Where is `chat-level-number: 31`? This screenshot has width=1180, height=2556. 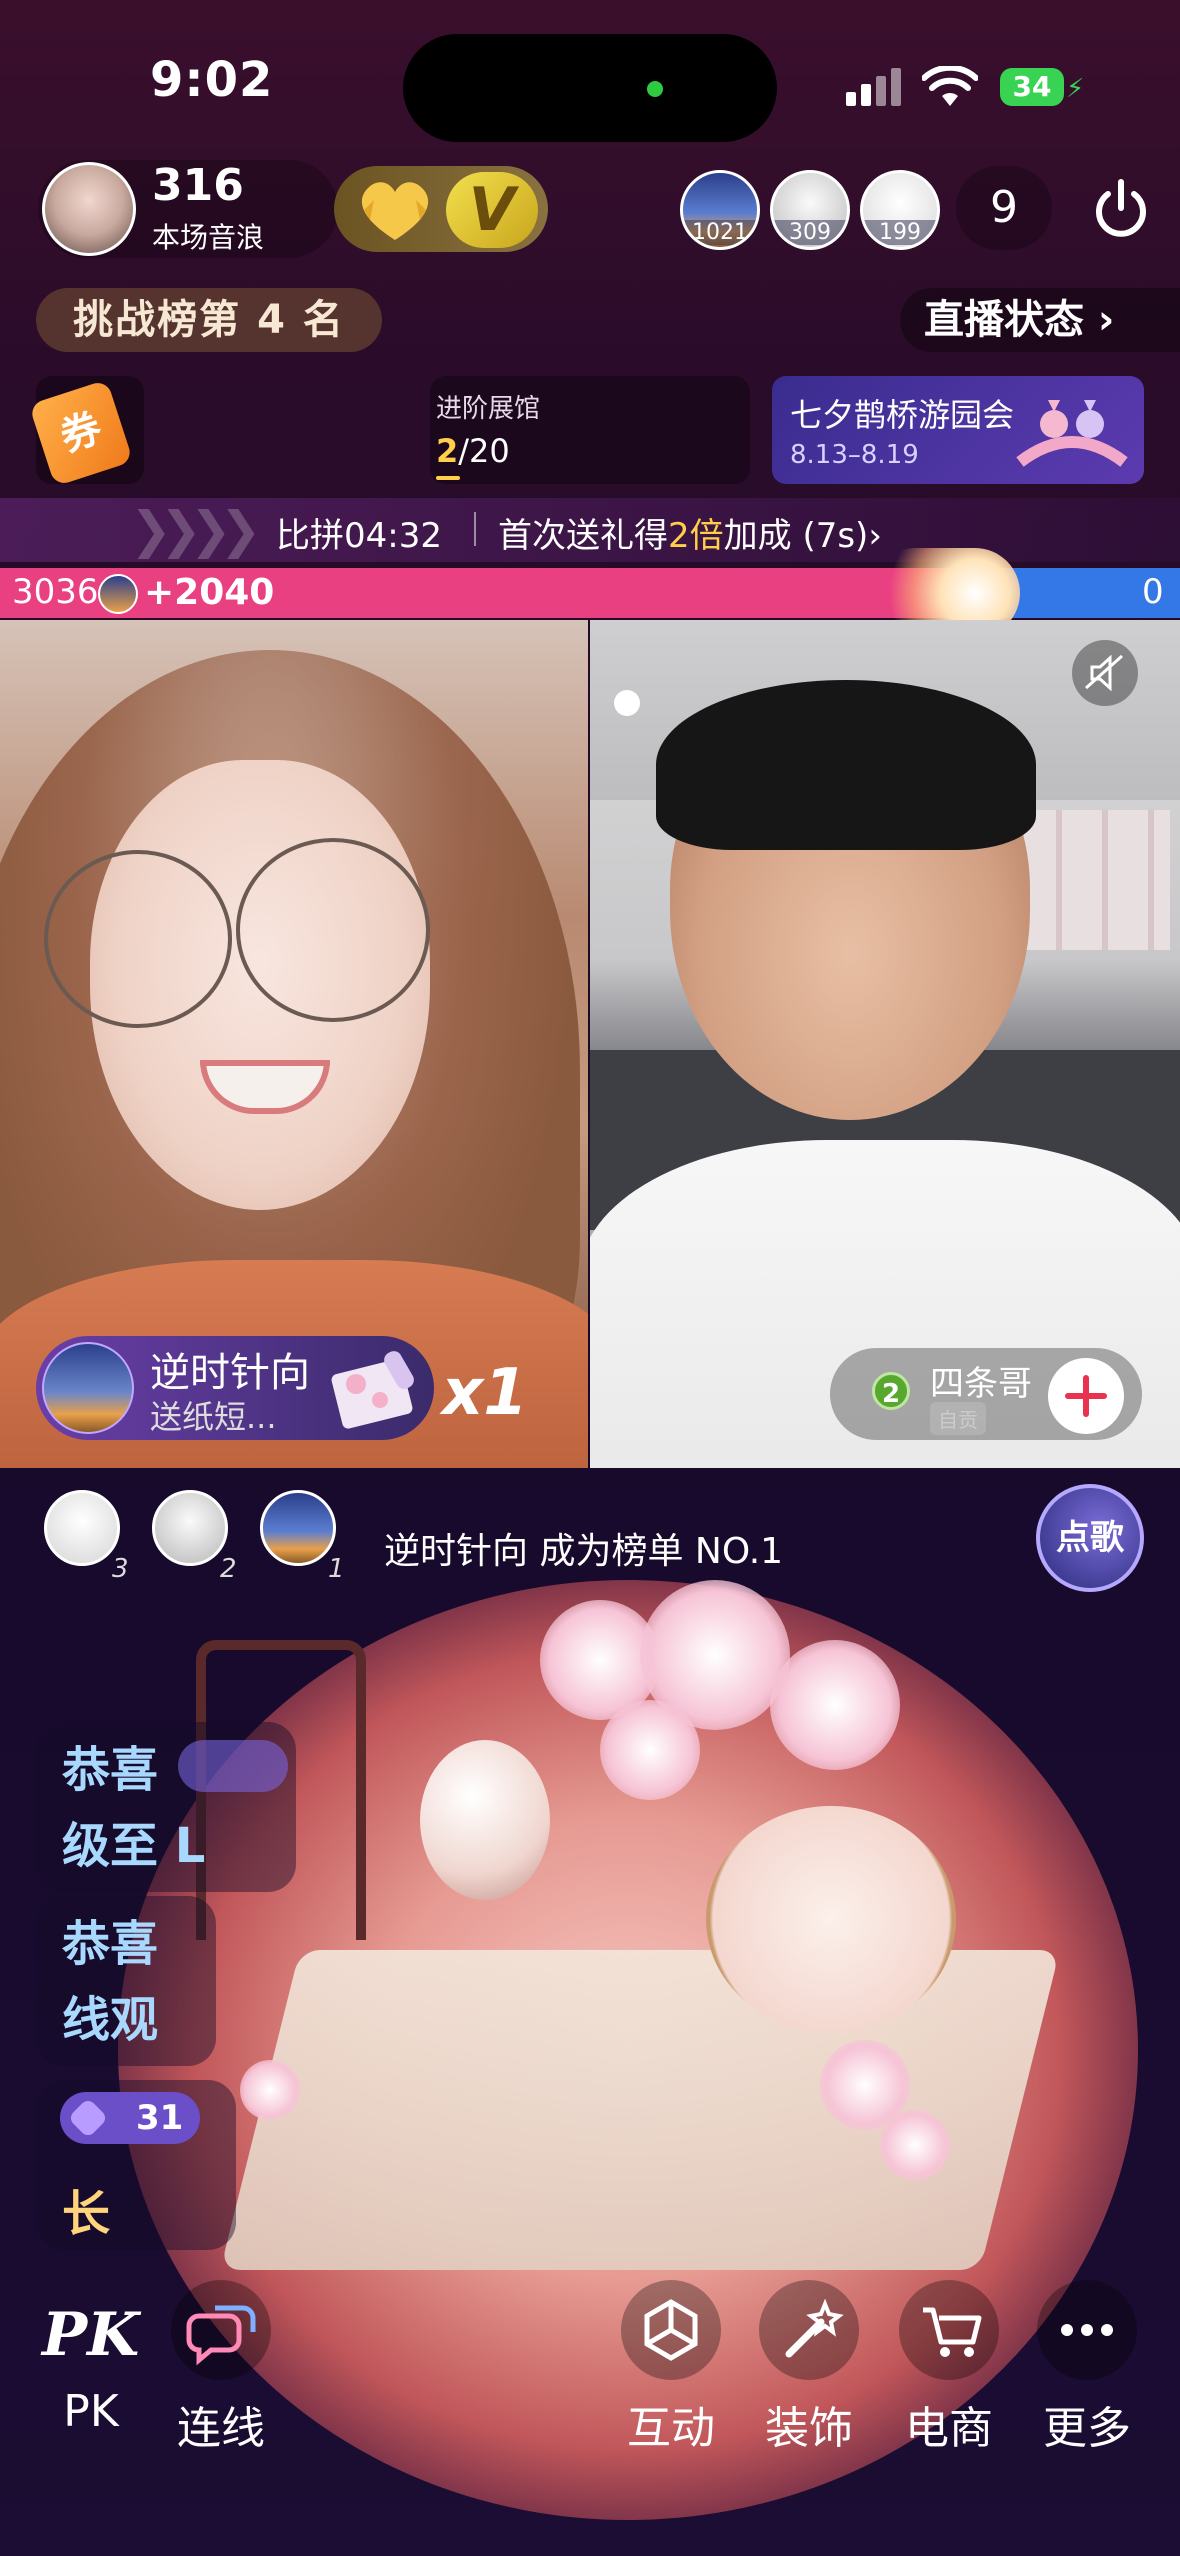 chat-level-number: 31 is located at coordinates (160, 2118).